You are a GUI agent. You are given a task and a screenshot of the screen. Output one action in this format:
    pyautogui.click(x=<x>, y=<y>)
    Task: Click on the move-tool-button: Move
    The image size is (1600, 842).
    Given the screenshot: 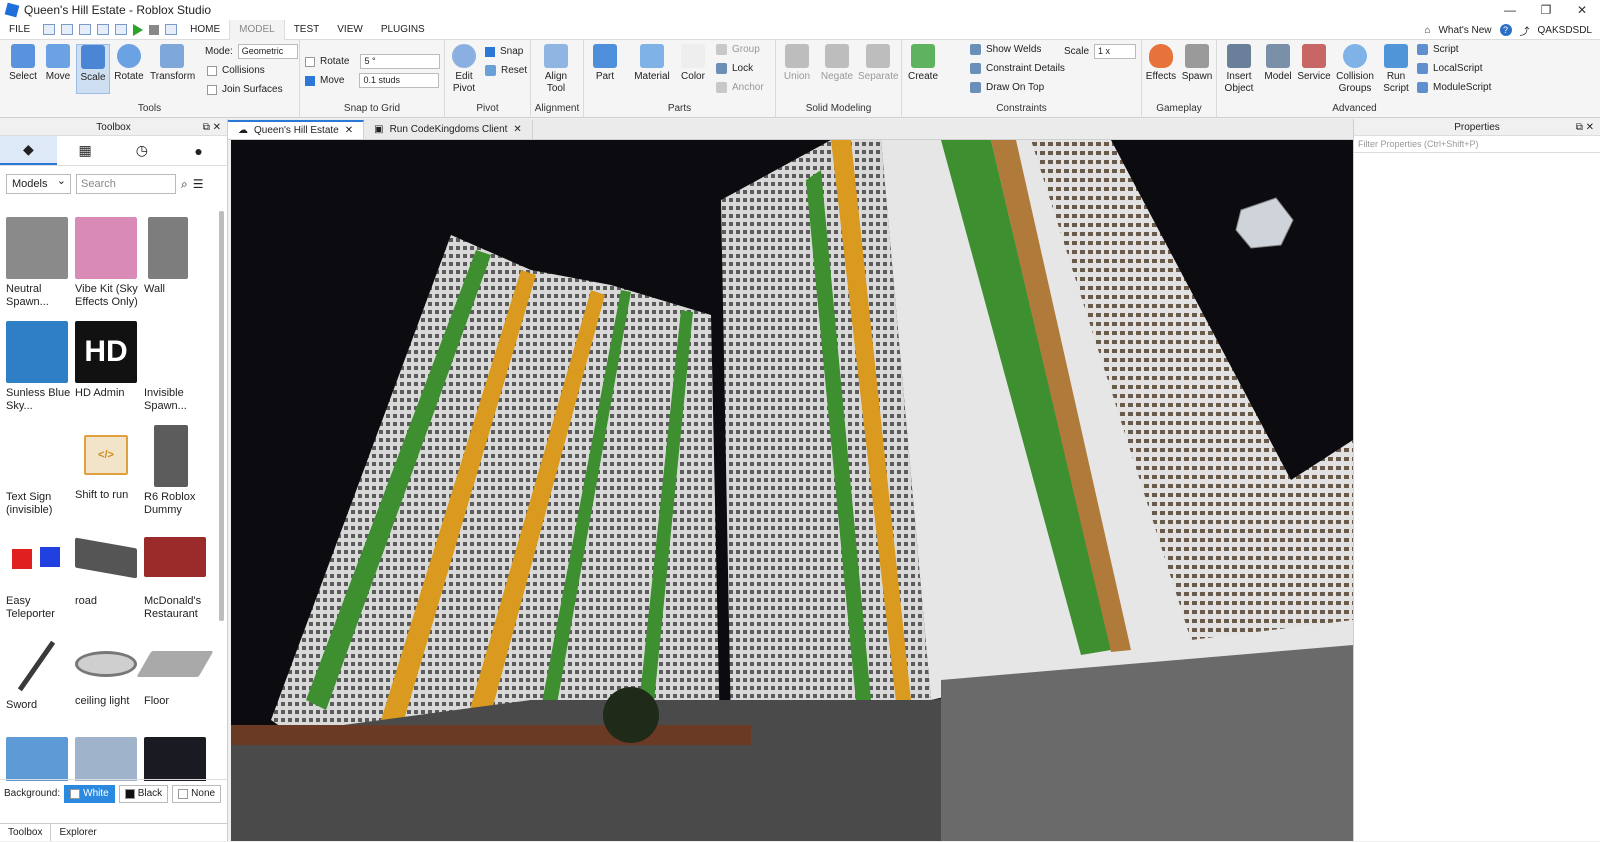 What is the action you would take?
    pyautogui.click(x=58, y=63)
    